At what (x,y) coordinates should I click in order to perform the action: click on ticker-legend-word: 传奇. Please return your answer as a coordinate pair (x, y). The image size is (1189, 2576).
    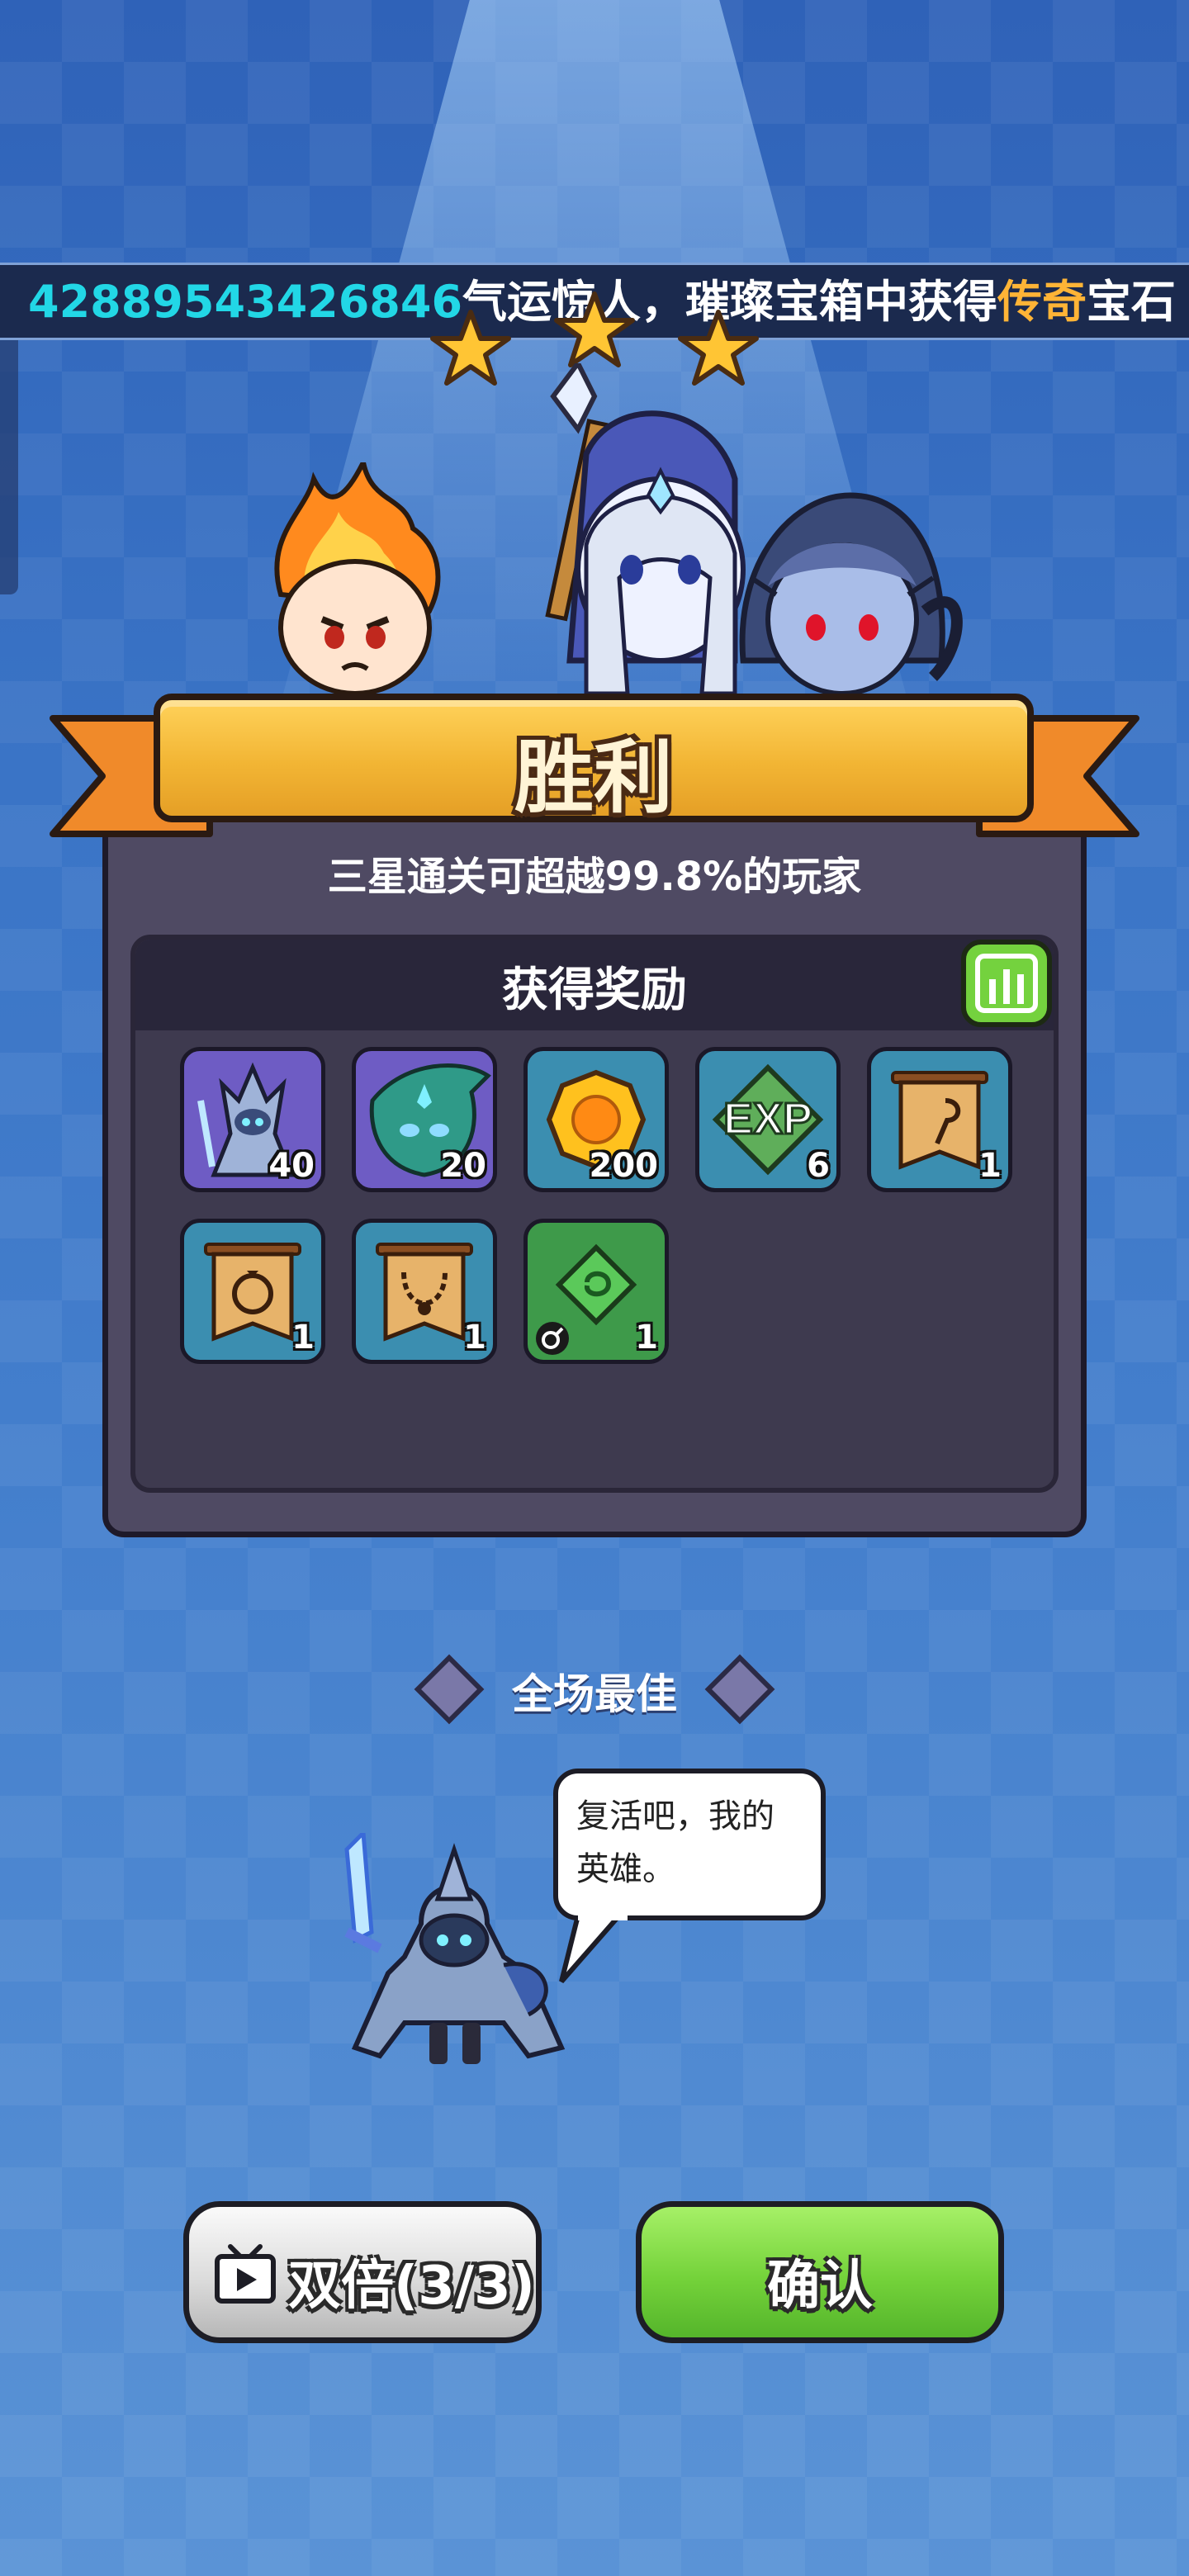
    Looking at the image, I should click on (1042, 302).